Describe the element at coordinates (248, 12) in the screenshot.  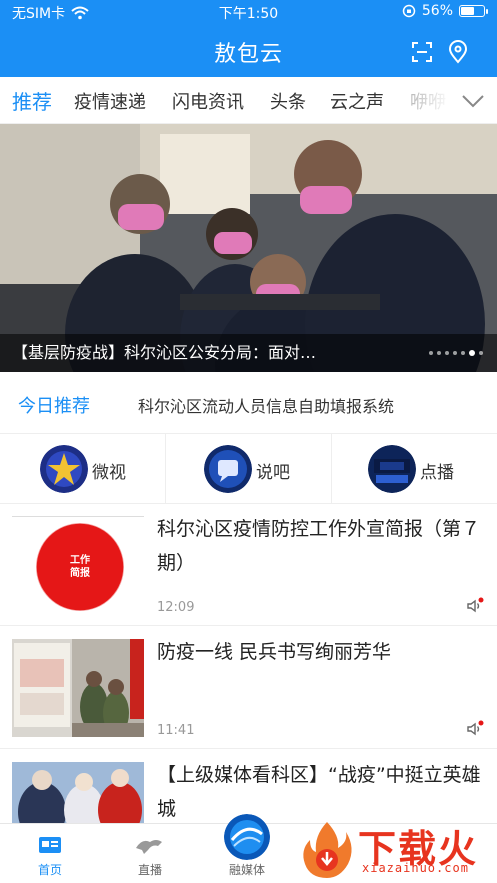
I see `status-bar: 无SIM卡 下午1:50 56%` at that location.